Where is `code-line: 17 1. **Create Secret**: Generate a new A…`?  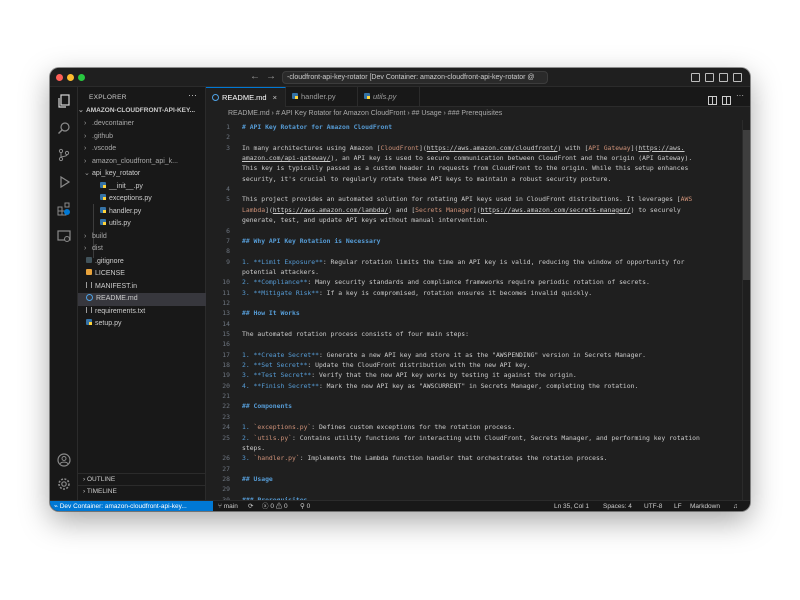
code-line: 17 1. **Create Secret**: Generate a new A… is located at coordinates (471, 355).